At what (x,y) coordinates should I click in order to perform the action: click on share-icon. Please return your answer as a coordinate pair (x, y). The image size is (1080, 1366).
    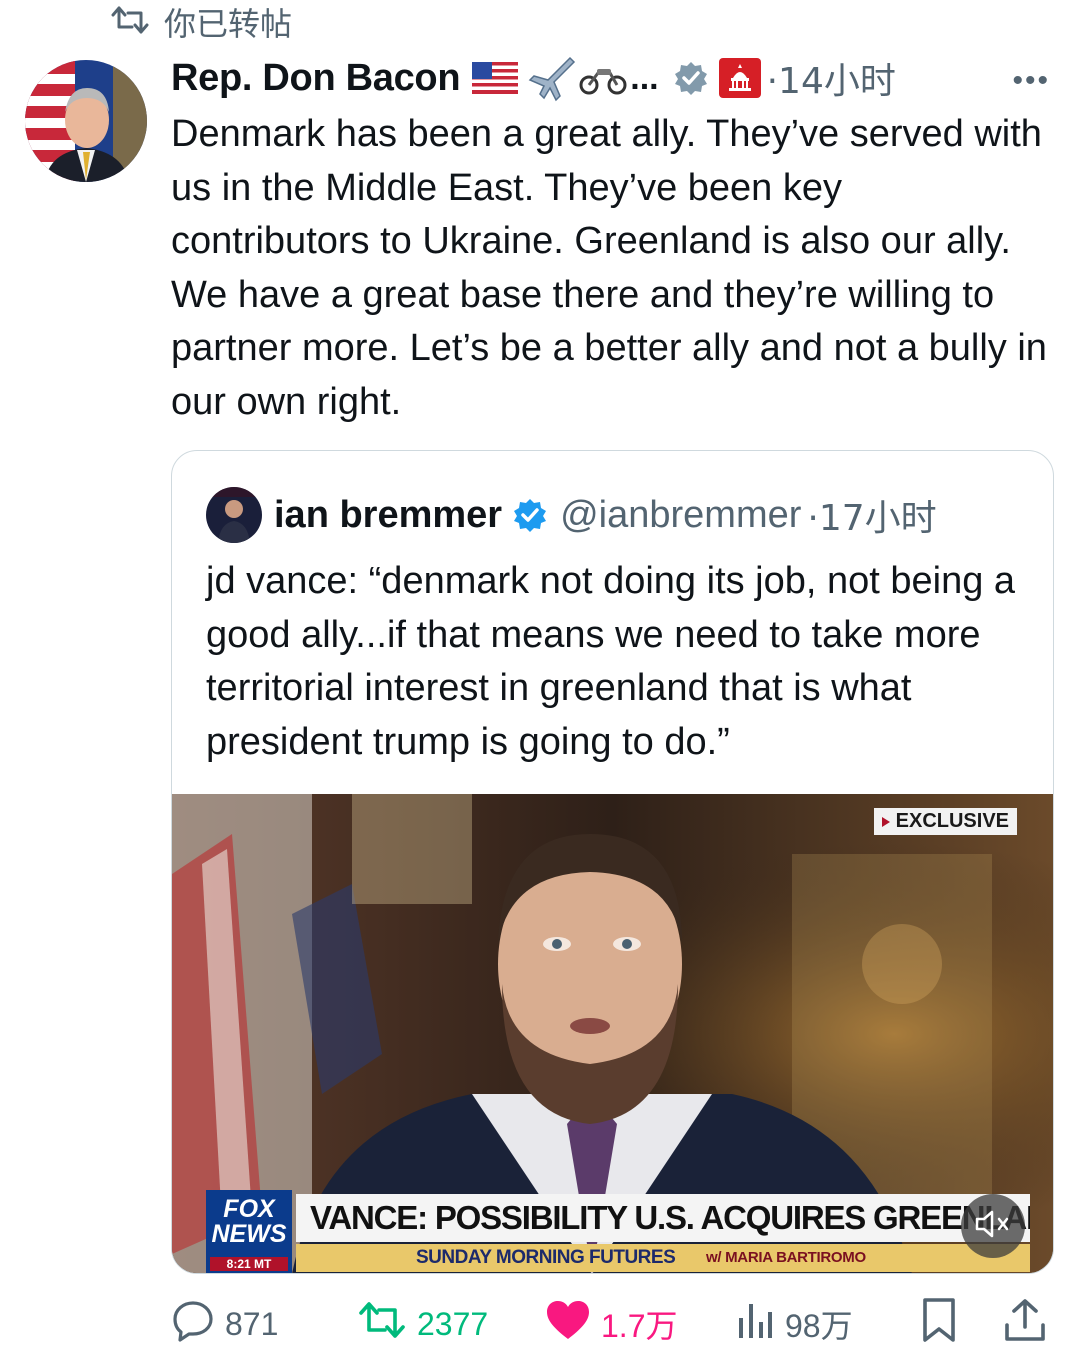
    Looking at the image, I should click on (1025, 1324).